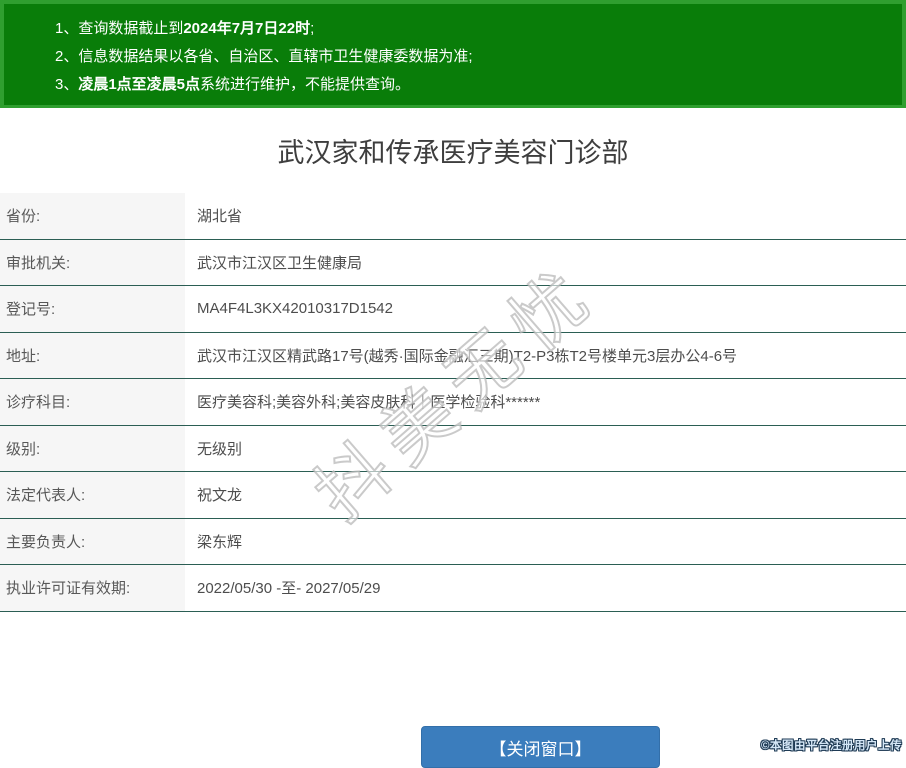 The width and height of the screenshot is (906, 768). I want to click on notice-line-3-bold: 凌晨1点至凌晨5点, so click(139, 84).